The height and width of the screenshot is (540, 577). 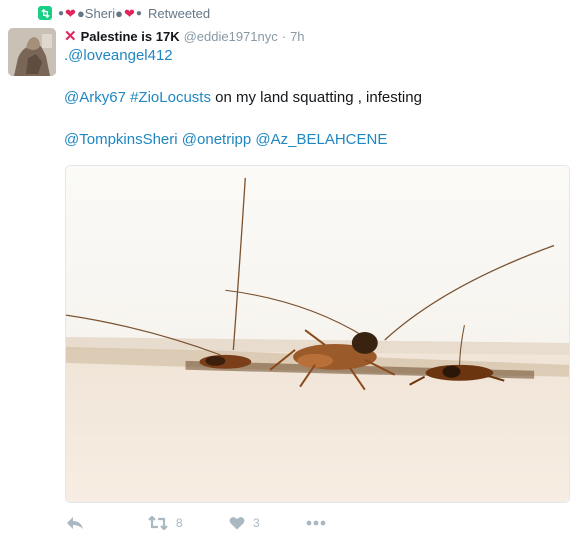 I want to click on mention-link: @TompkinsSheri, so click(x=121, y=139).